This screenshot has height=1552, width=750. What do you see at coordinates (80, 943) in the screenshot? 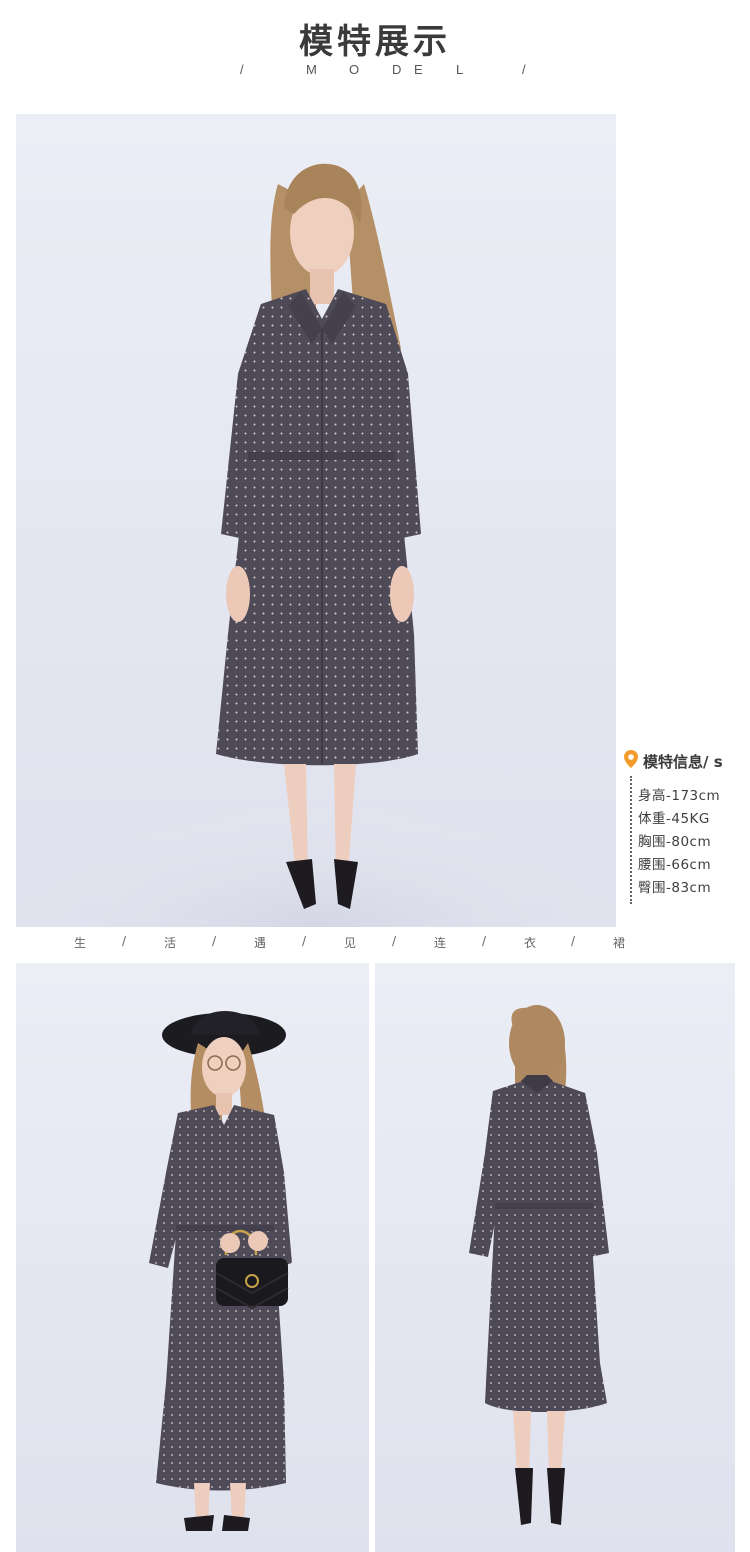
I see `caption-char: 生` at bounding box center [80, 943].